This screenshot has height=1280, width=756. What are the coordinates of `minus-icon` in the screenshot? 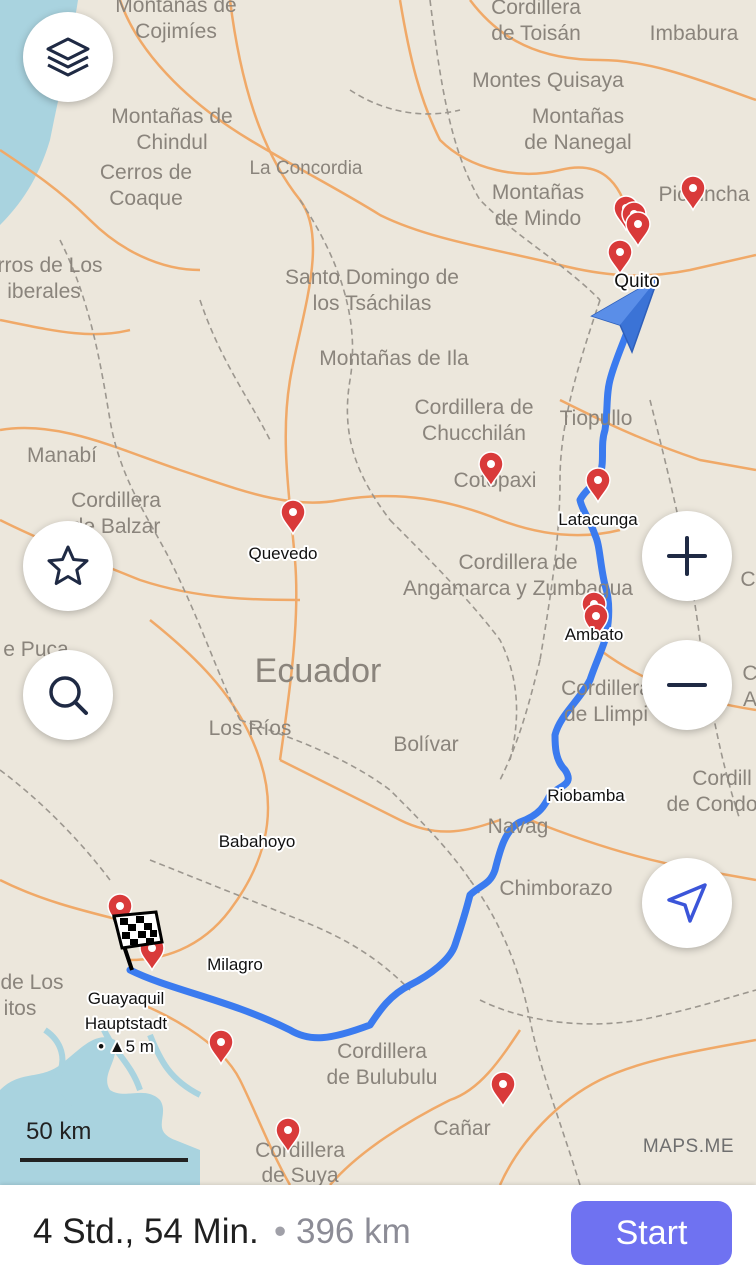 It's located at (687, 685).